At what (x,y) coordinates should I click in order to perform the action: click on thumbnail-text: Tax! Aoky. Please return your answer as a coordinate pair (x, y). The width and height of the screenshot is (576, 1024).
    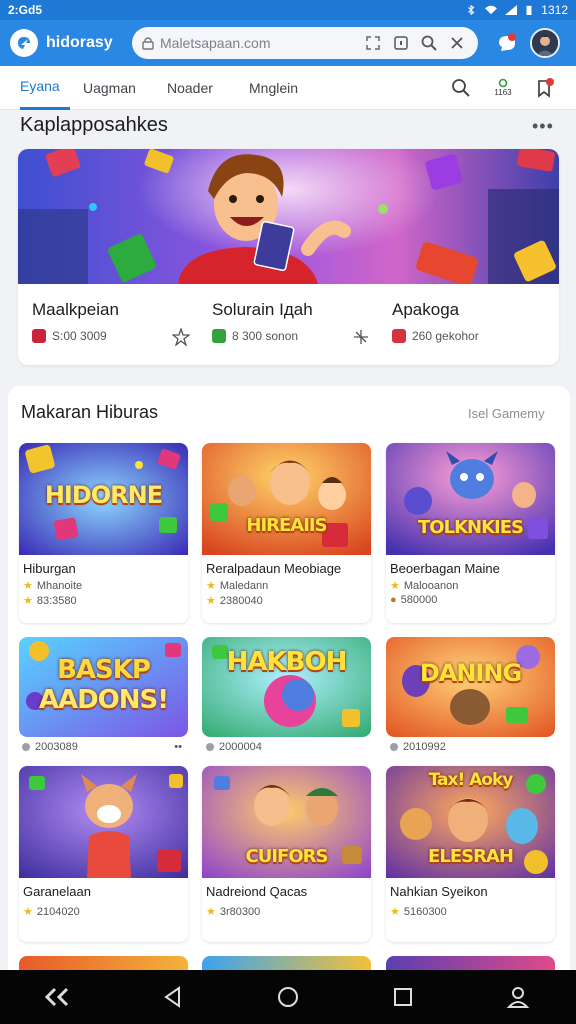
    Looking at the image, I should click on (471, 780).